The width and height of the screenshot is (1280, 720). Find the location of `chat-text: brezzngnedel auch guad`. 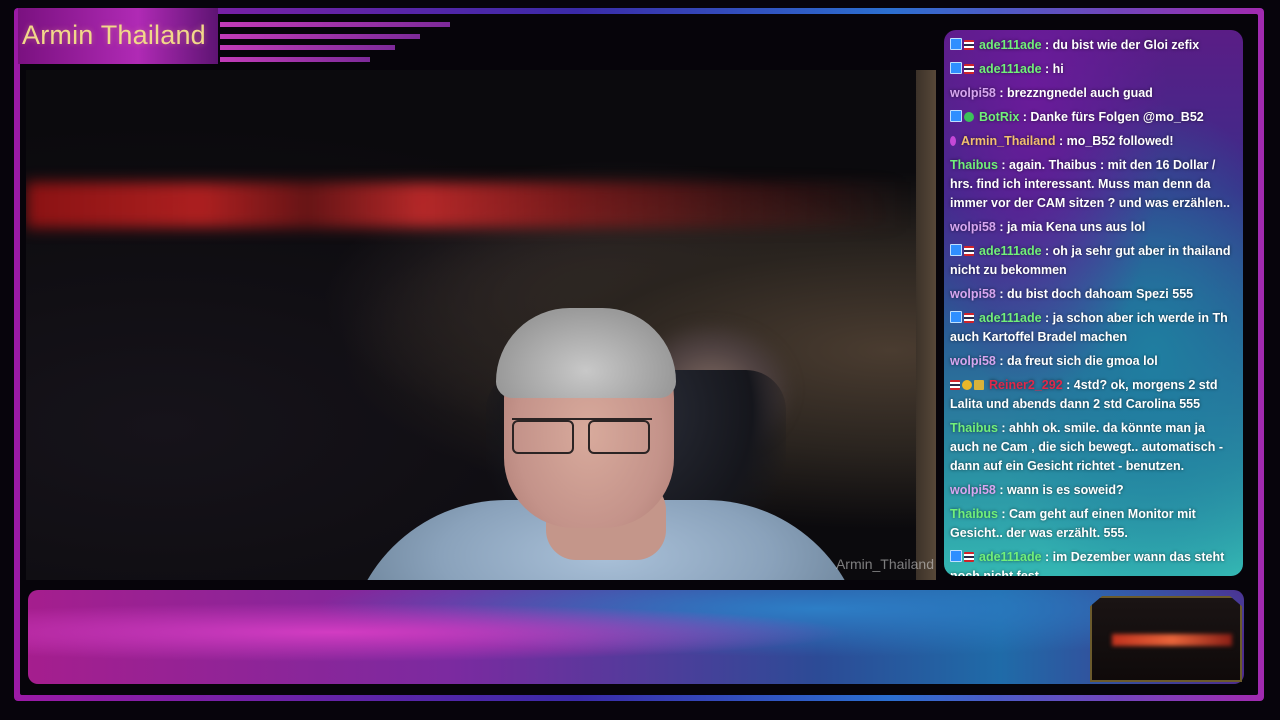

chat-text: brezzngnedel auch guad is located at coordinates (1079, 93).